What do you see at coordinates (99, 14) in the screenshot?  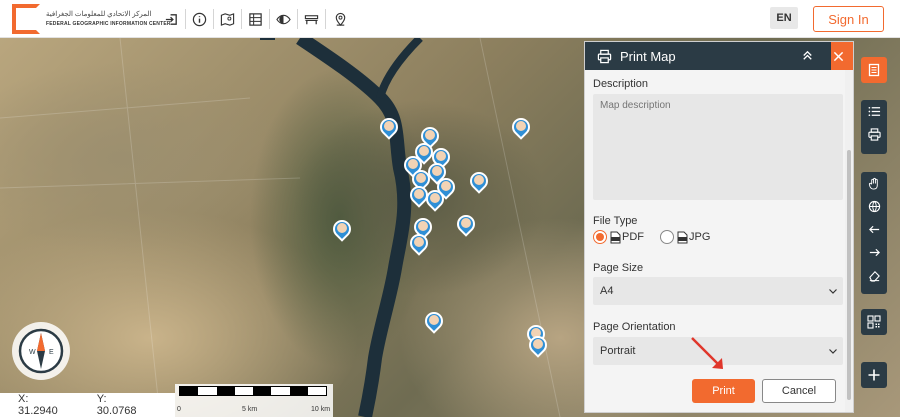 I see `logo-arabic-text: المركز الاتحادي للمعلومات الجغرافية` at bounding box center [99, 14].